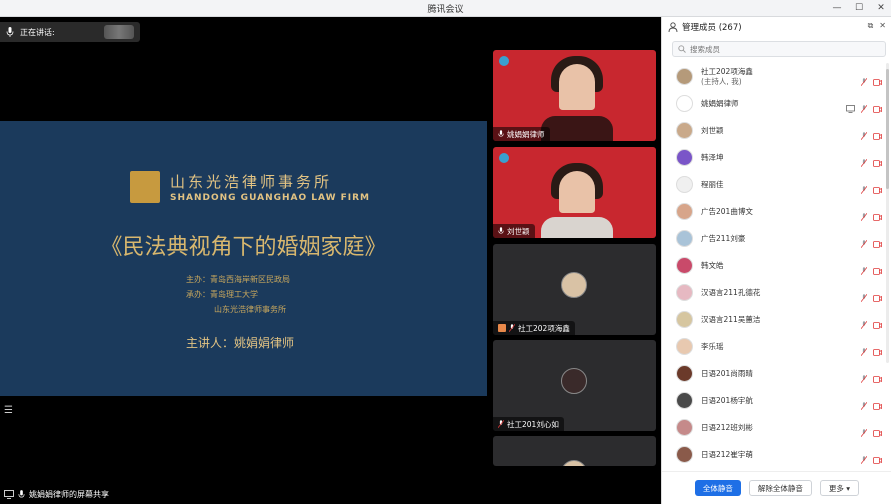  I want to click on member-row: 日语212班刘彬, so click(776, 427).